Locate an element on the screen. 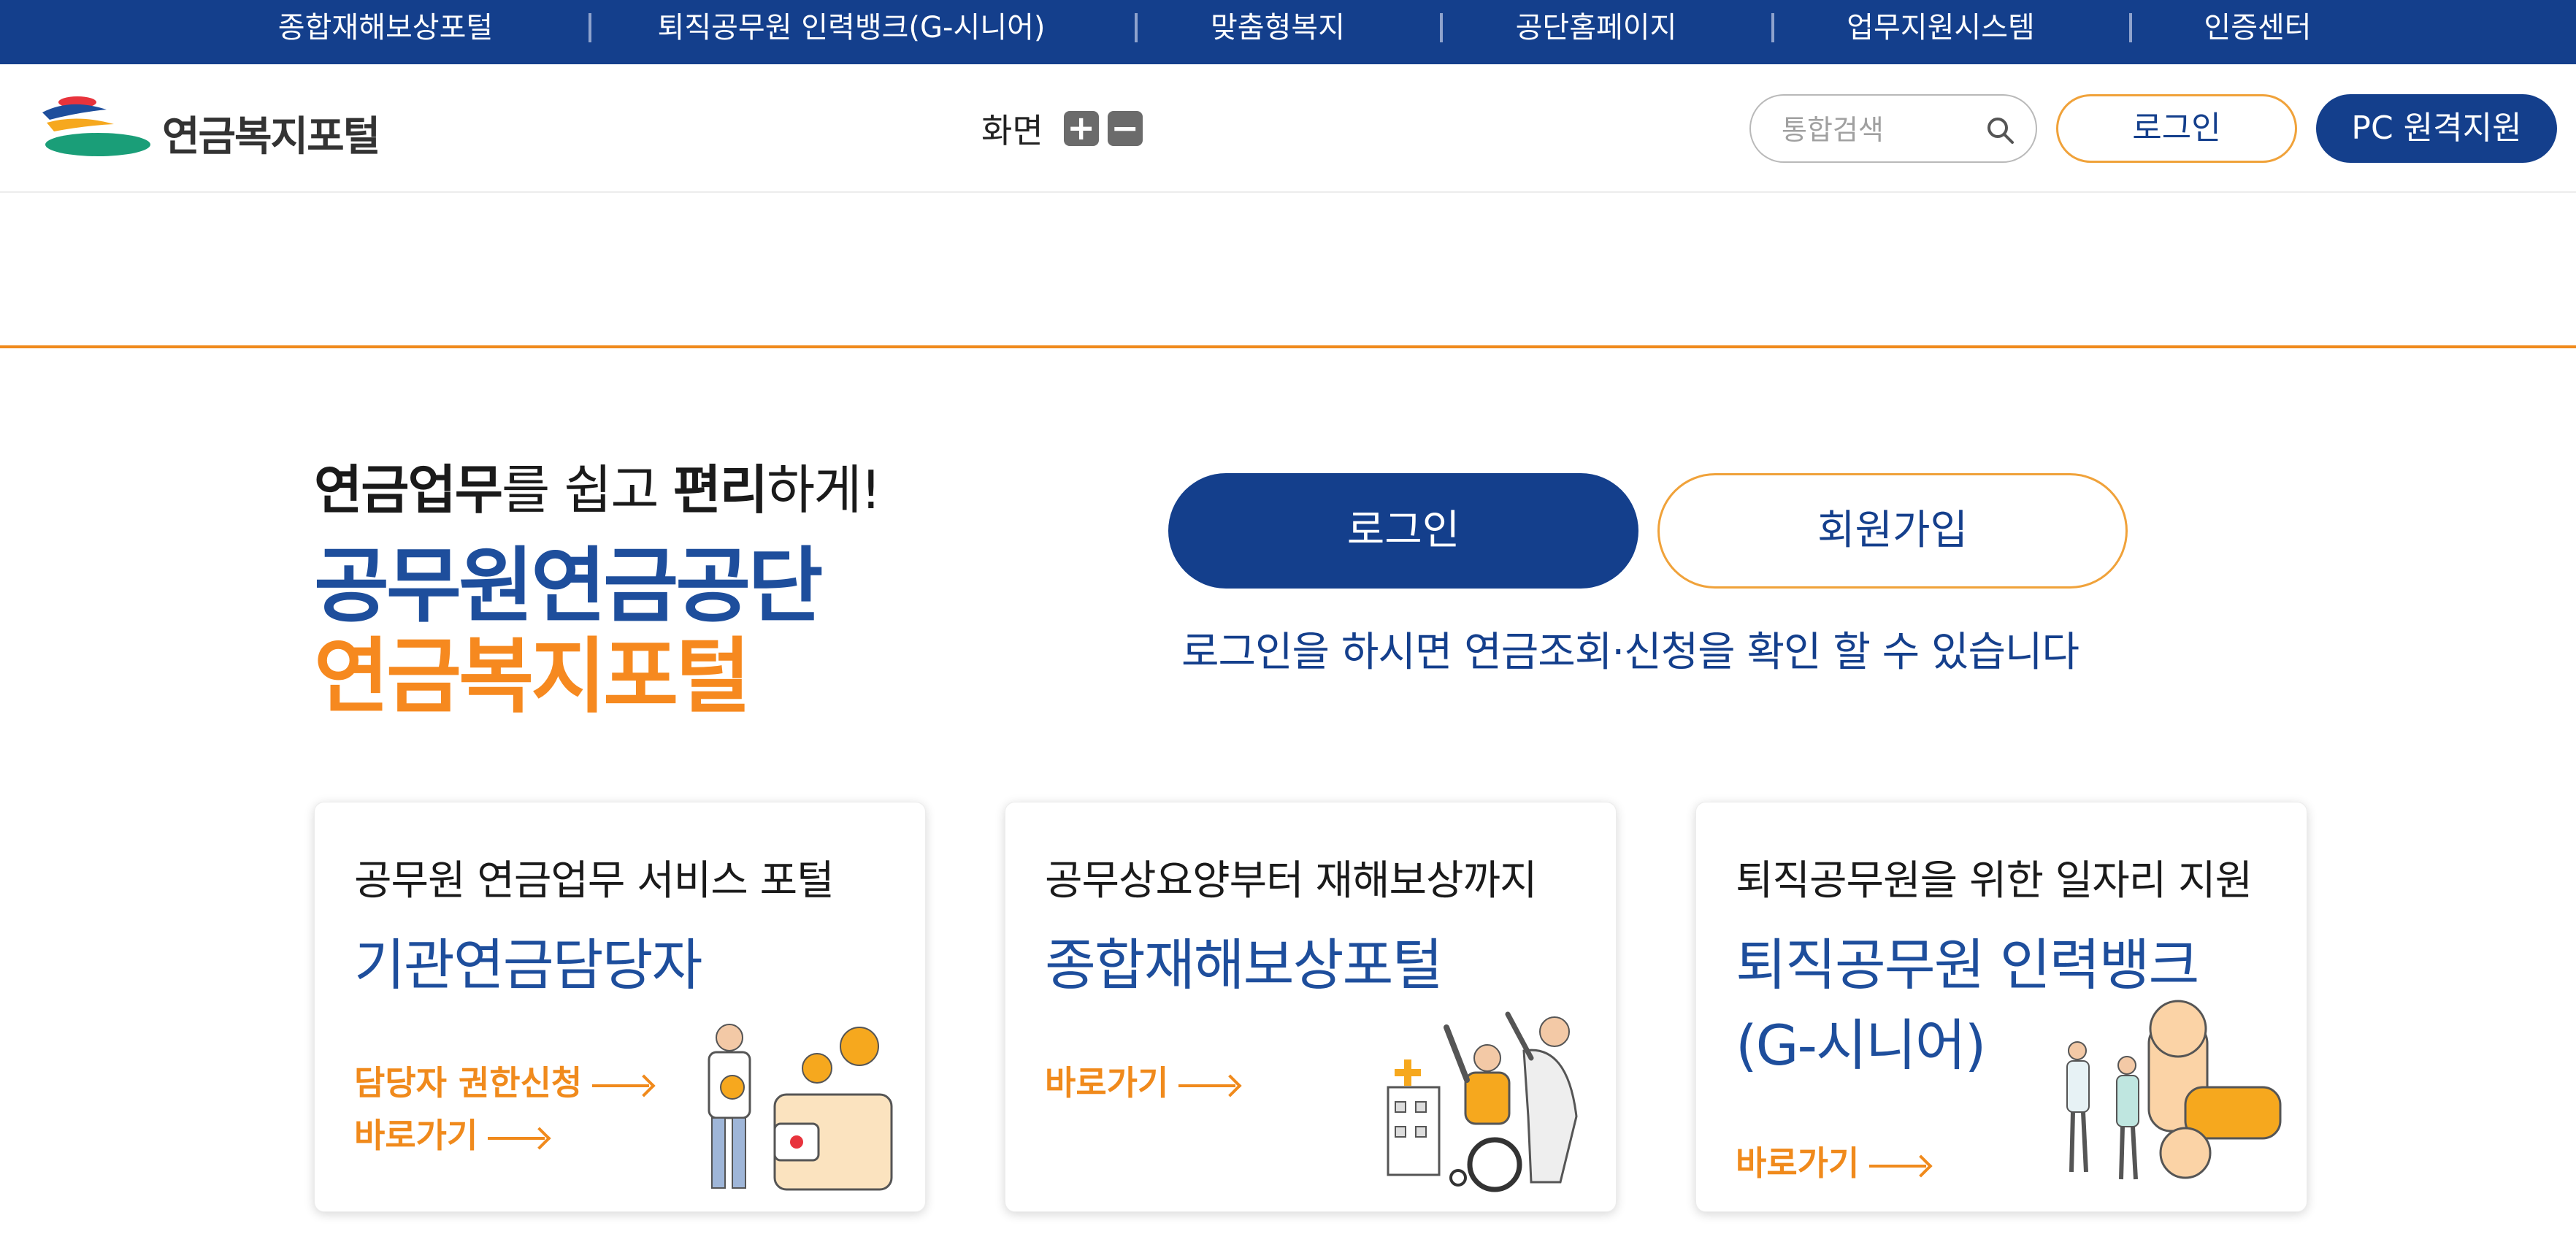 The image size is (2576, 1234). top-link-disaster-portal: 종합재해보상포털 is located at coordinates (385, 32).